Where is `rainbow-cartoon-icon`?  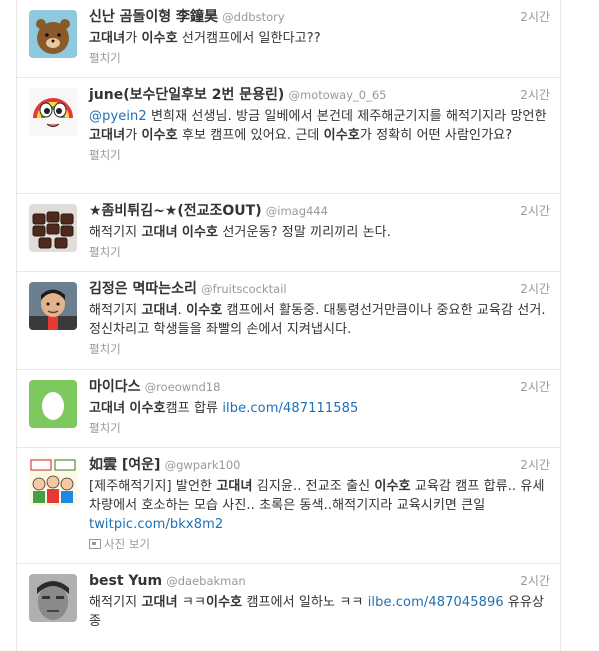 rainbow-cartoon-icon is located at coordinates (53, 112).